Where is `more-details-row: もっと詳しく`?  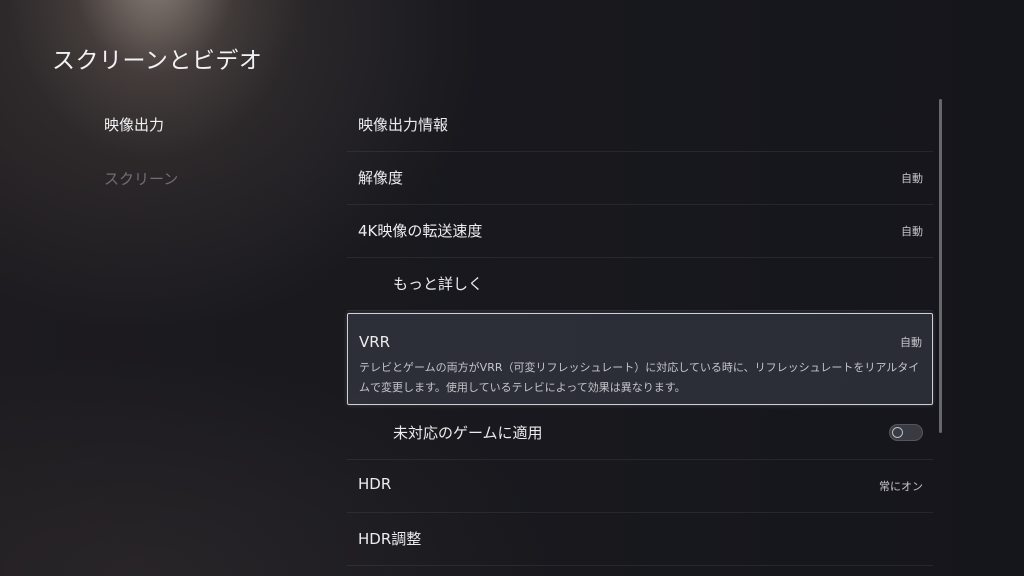 more-details-row: もっと詳しく is located at coordinates (640, 284).